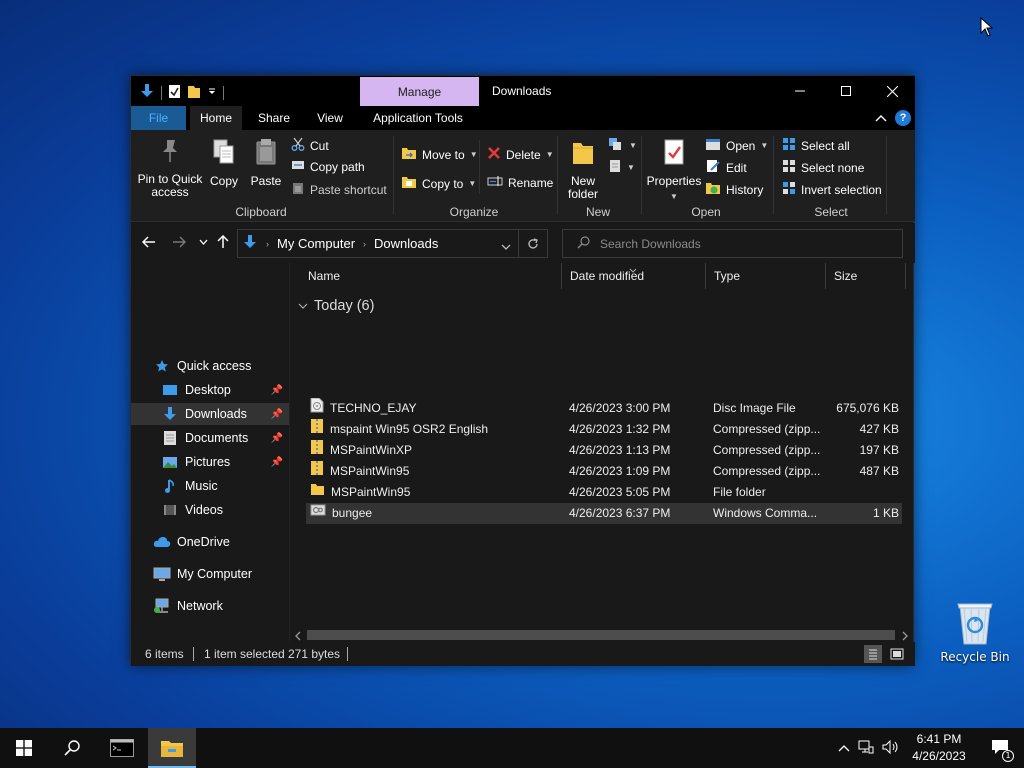 The height and width of the screenshot is (768, 1024). I want to click on up-button, so click(223, 242).